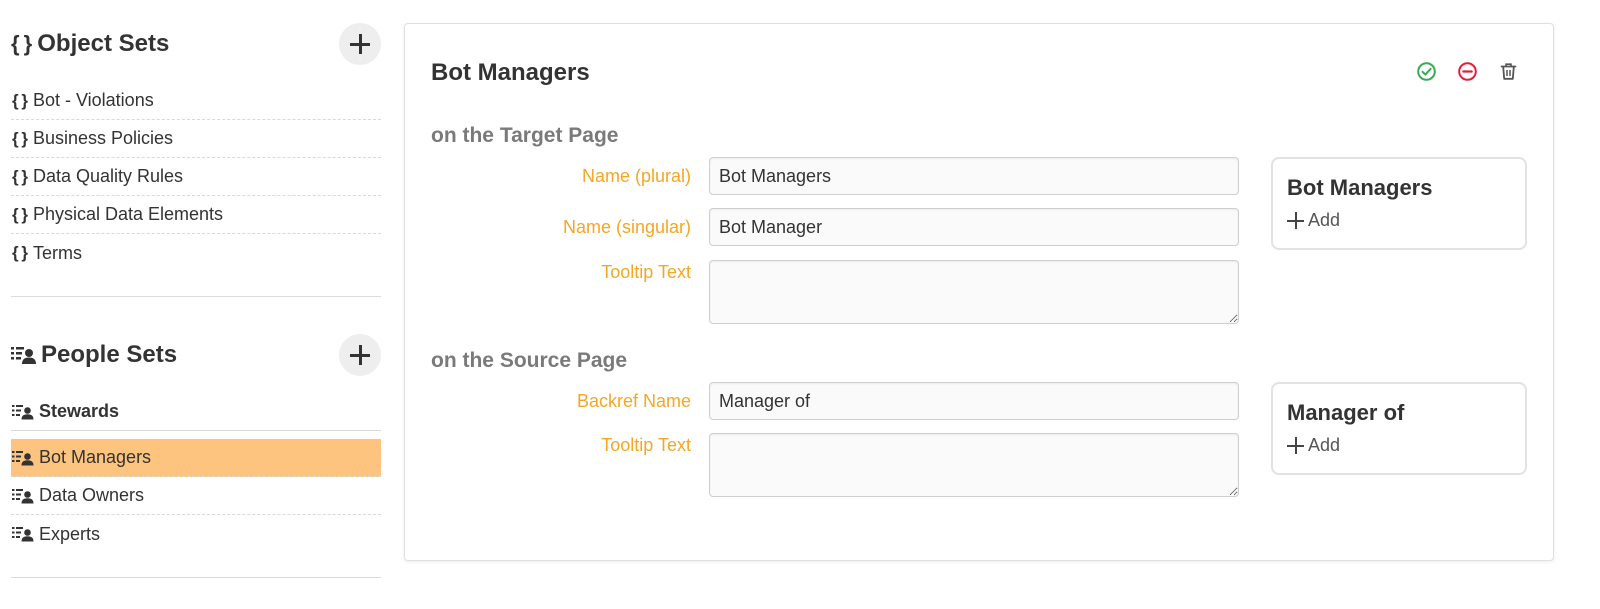  I want to click on add-people-set-button, so click(360, 355).